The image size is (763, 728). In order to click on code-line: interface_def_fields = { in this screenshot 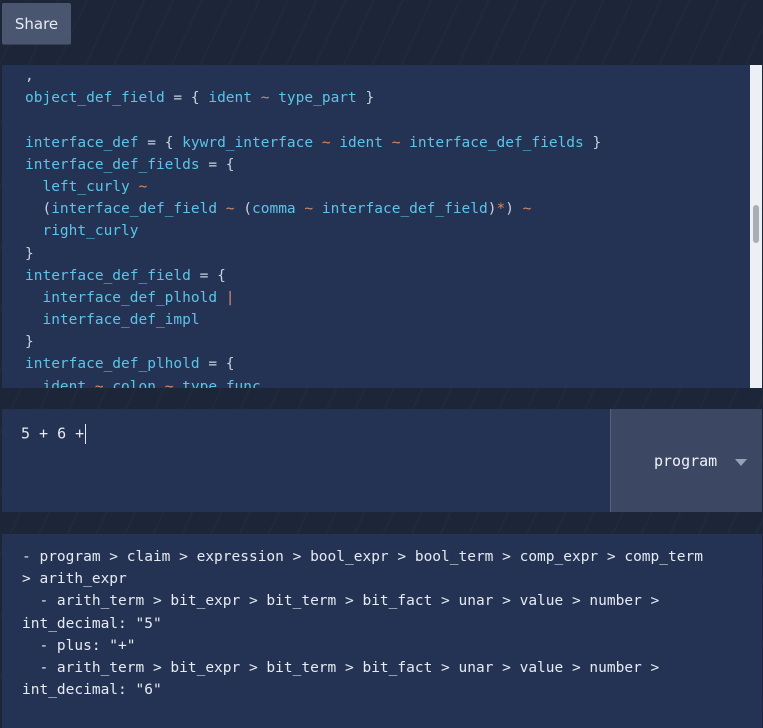, I will do `click(386, 165)`.